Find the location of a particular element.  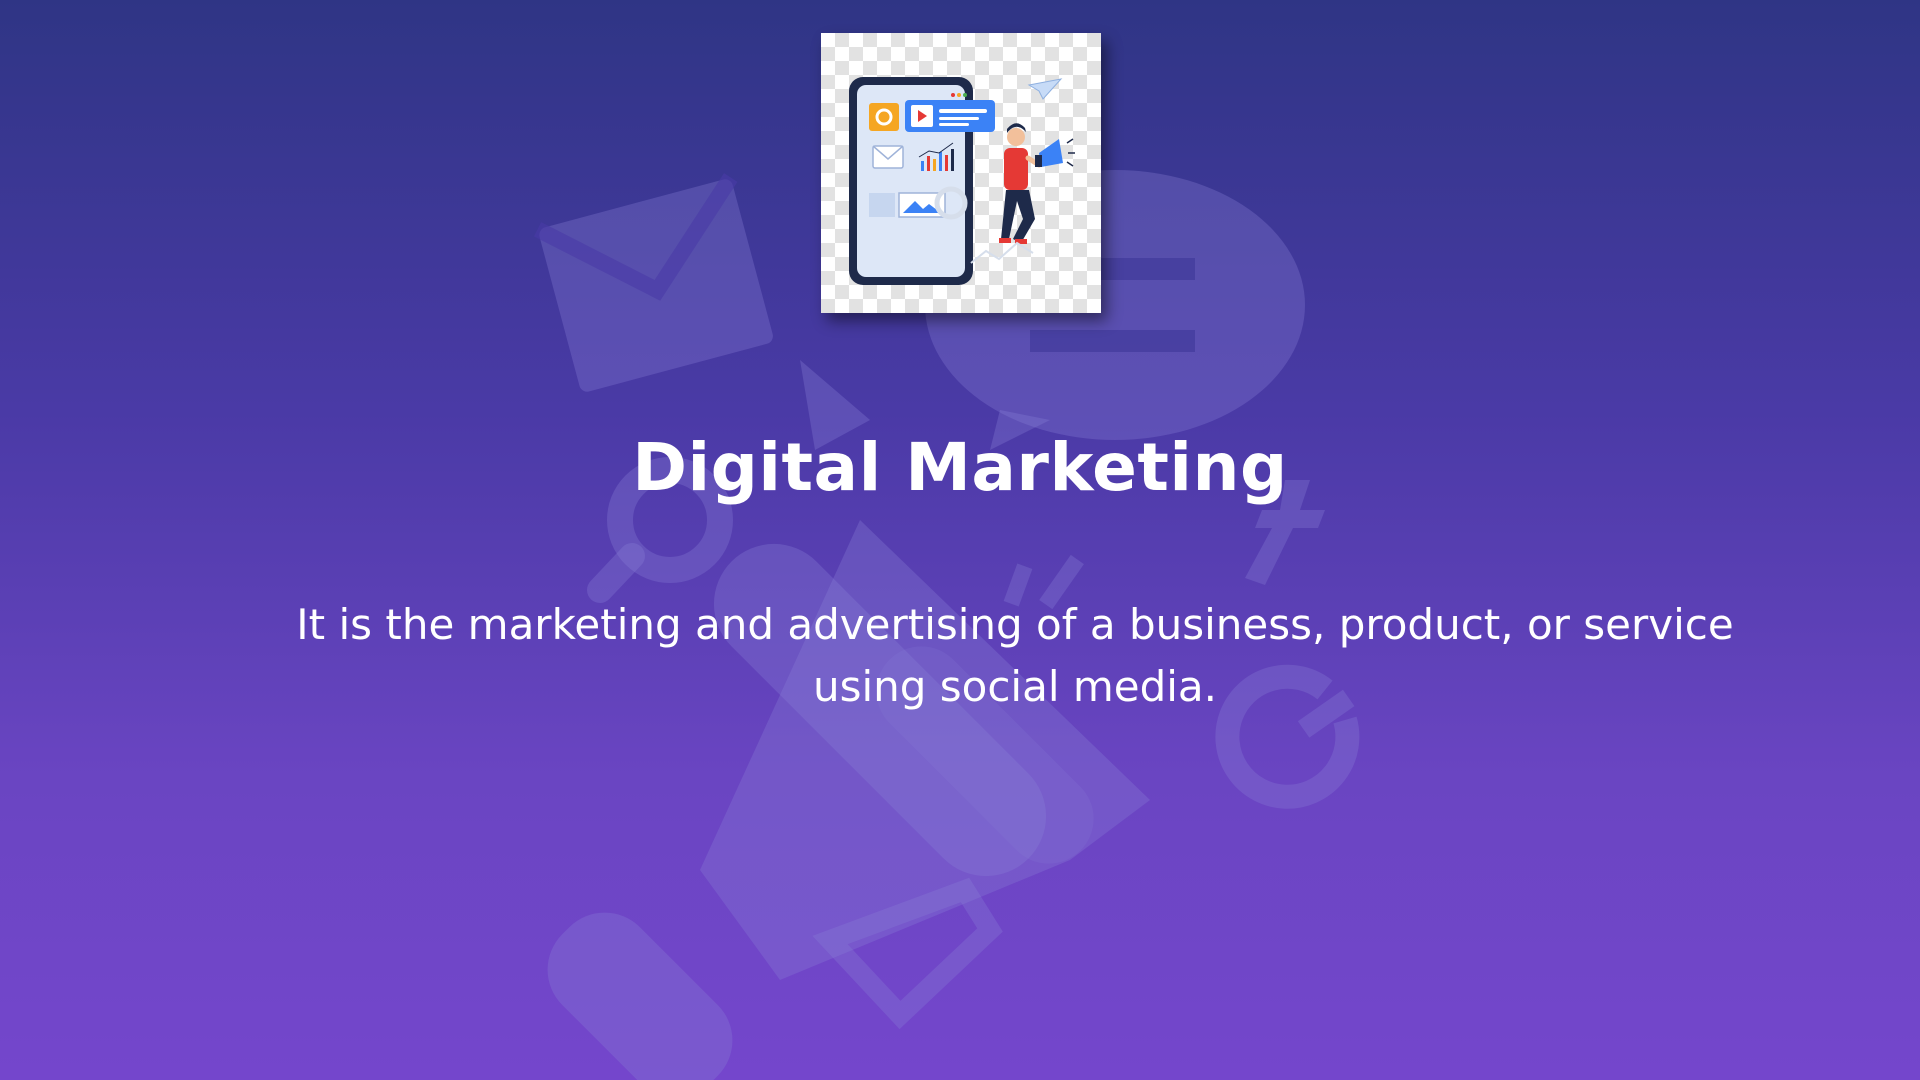

settings-icon is located at coordinates (884, 117).